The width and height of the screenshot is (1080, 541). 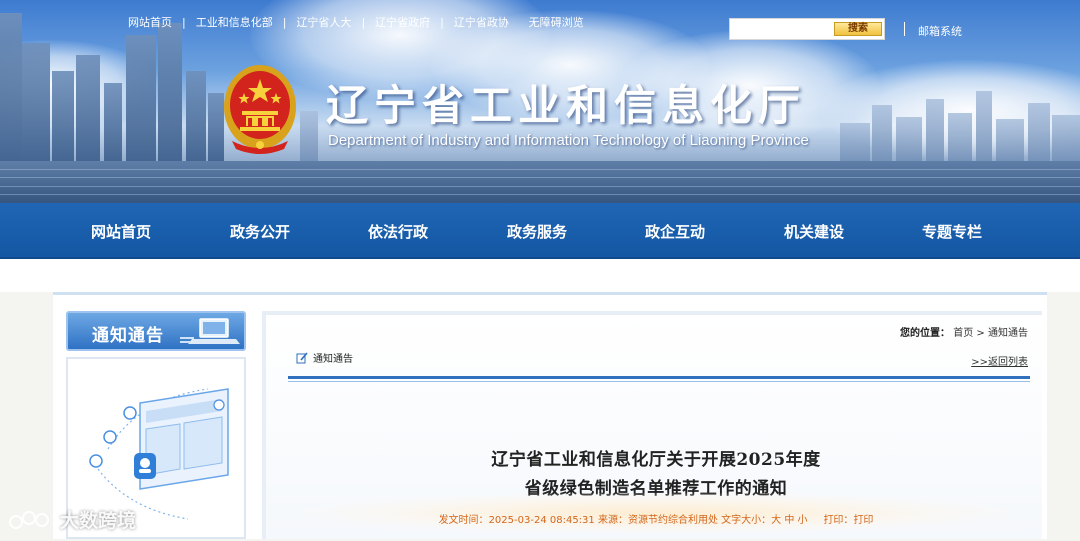 I want to click on nav-item-home: 网站首页, so click(x=121, y=231).